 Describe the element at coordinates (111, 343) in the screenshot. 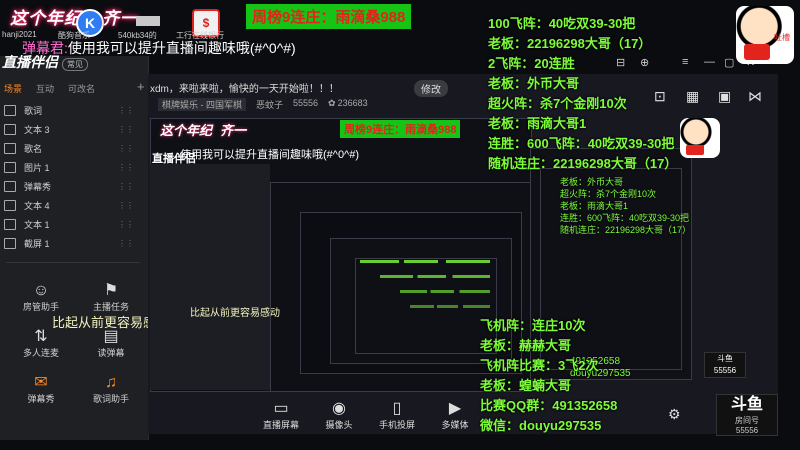

I see `read-barrage-button: ▤ 读弹幕` at that location.